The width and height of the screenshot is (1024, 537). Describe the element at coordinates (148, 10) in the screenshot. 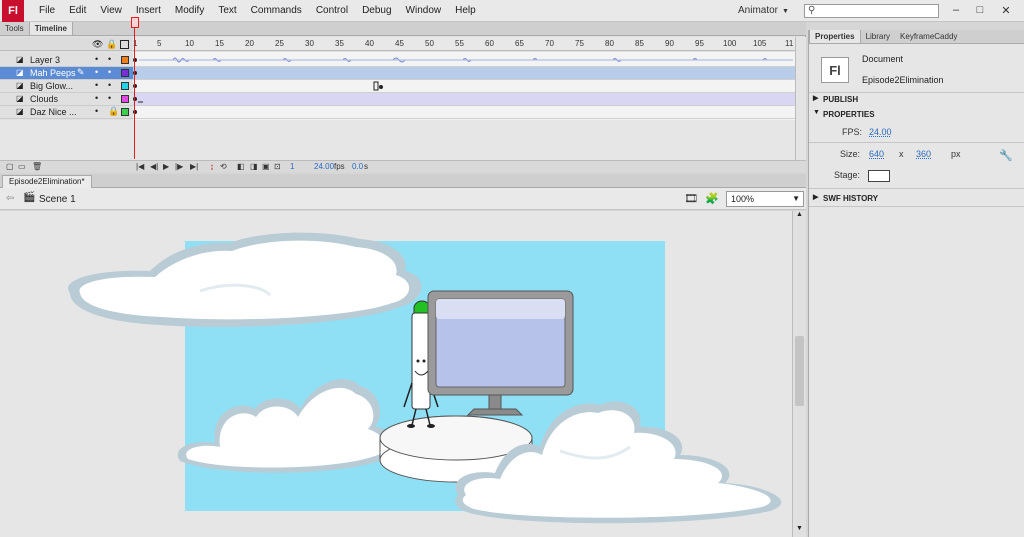

I see `menu-insert: Insert` at that location.